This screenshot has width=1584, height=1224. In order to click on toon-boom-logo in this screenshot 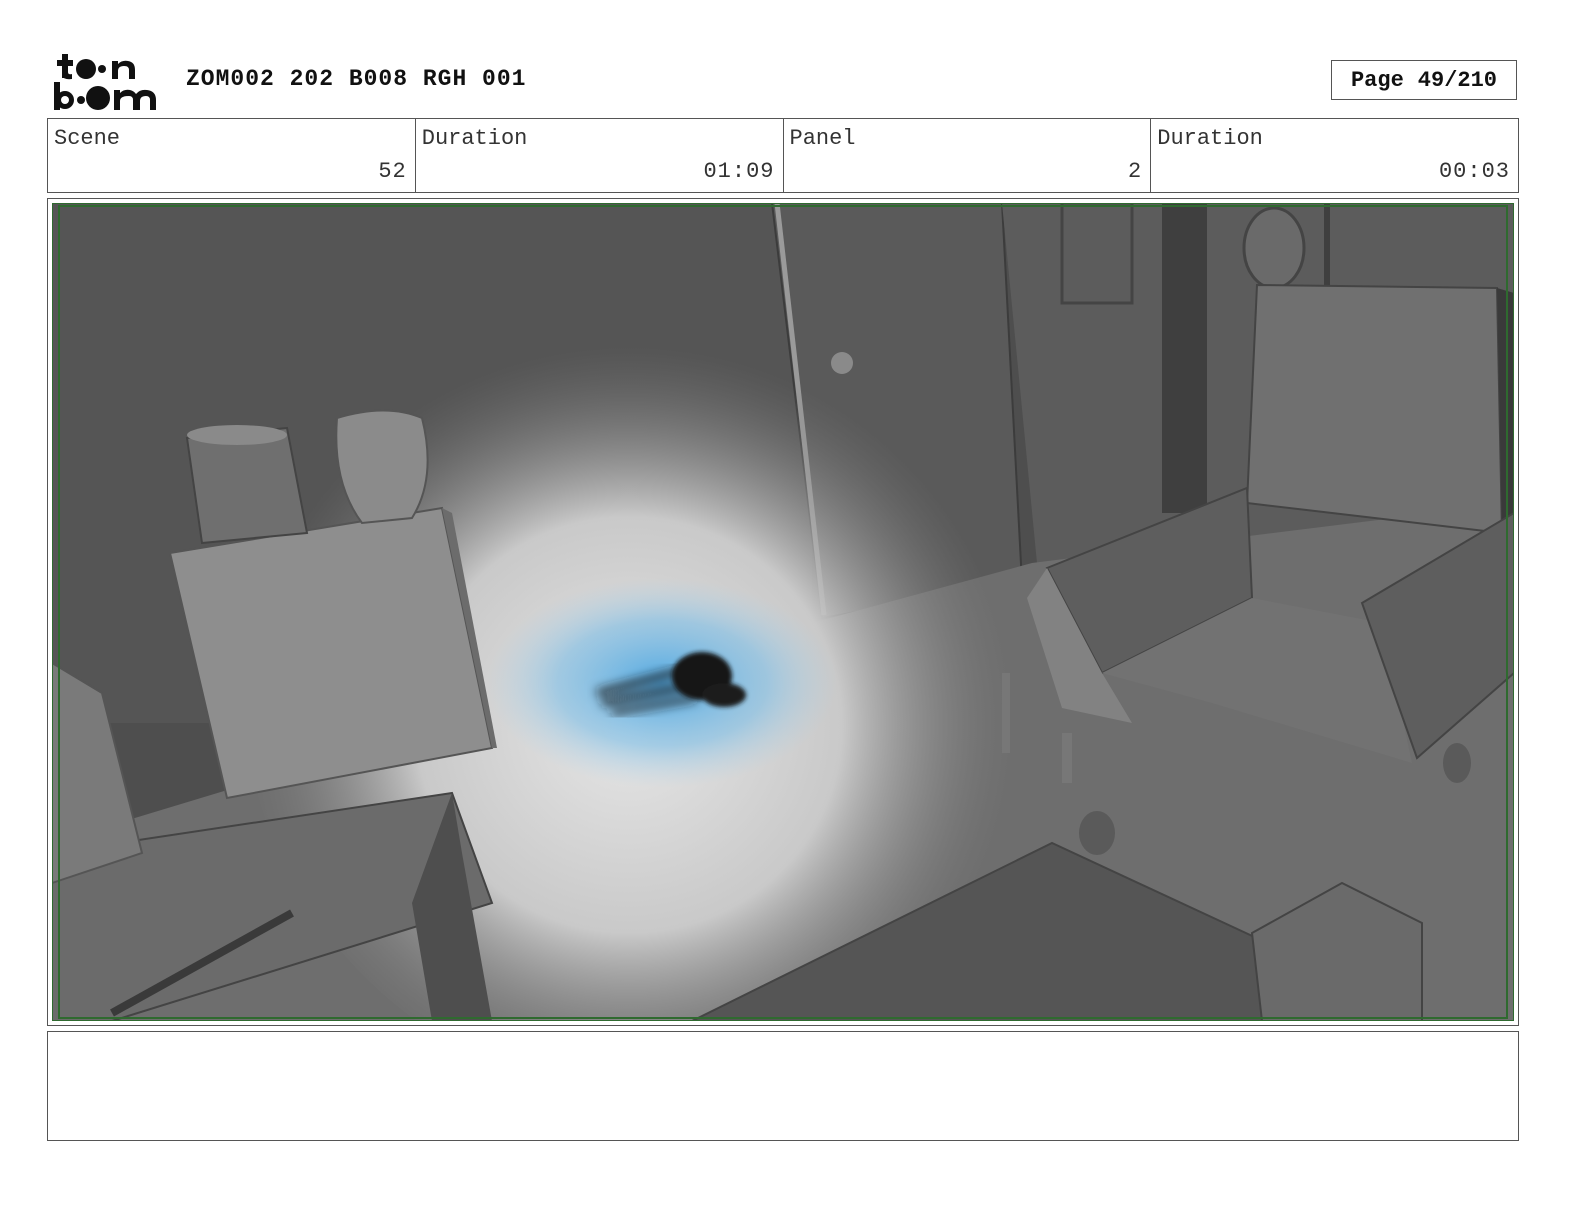, I will do `click(105, 82)`.